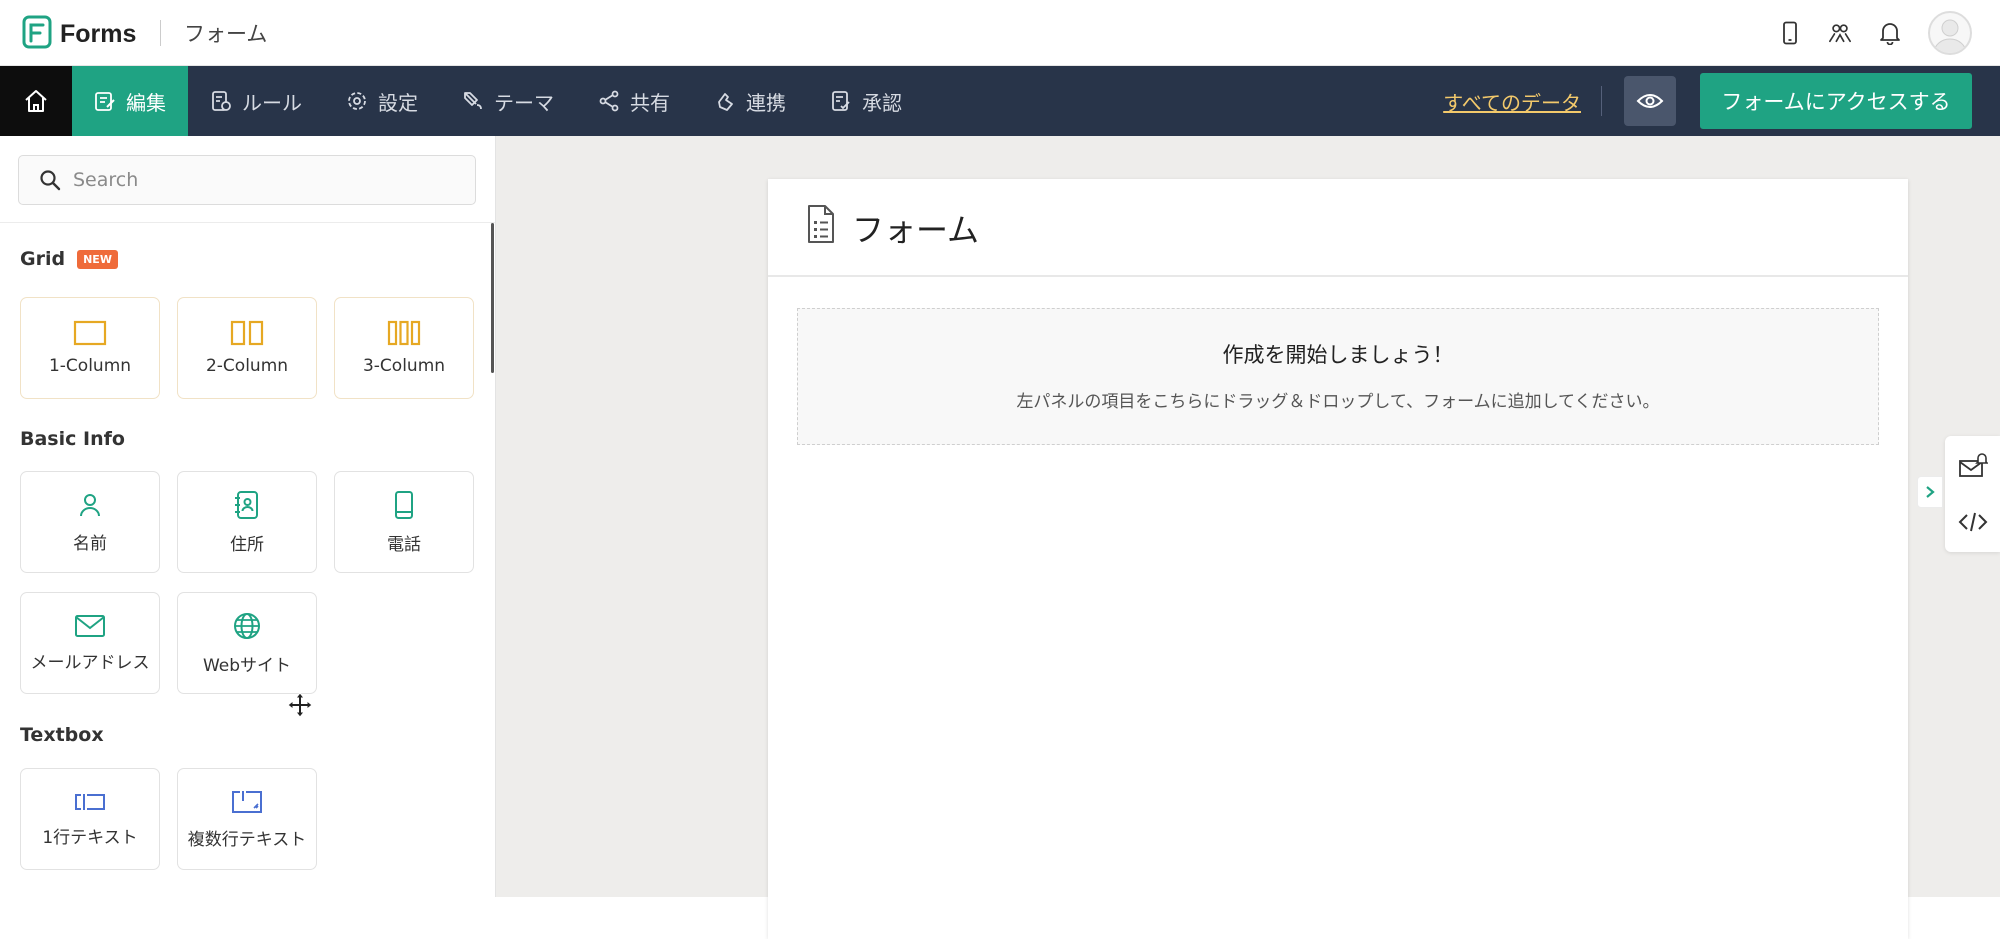  I want to click on tab-edit: 編集, so click(130, 101).